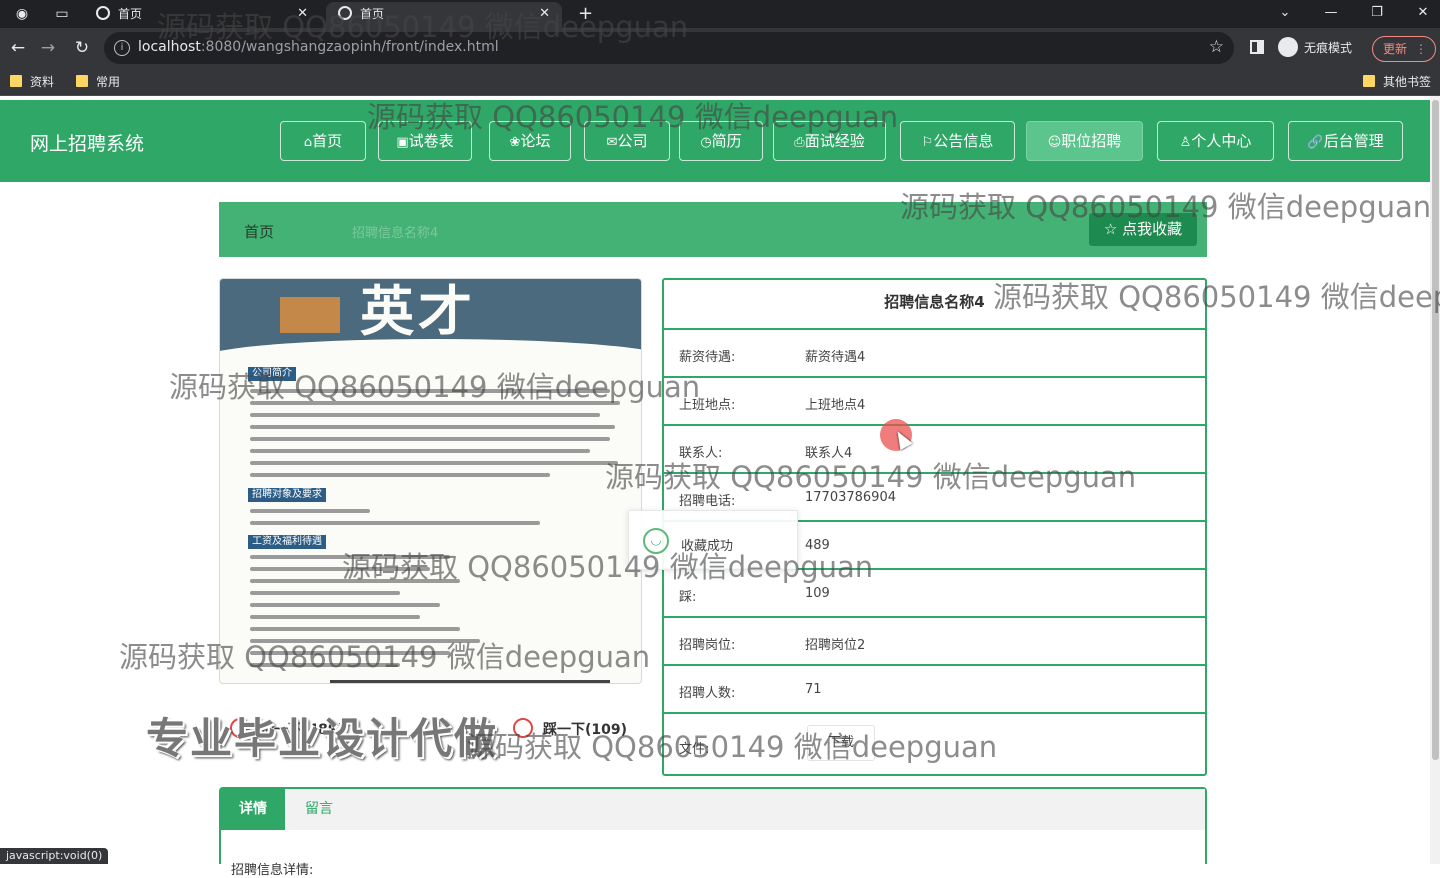  What do you see at coordinates (319, 809) in the screenshot?
I see `tab-comments: 留言` at bounding box center [319, 809].